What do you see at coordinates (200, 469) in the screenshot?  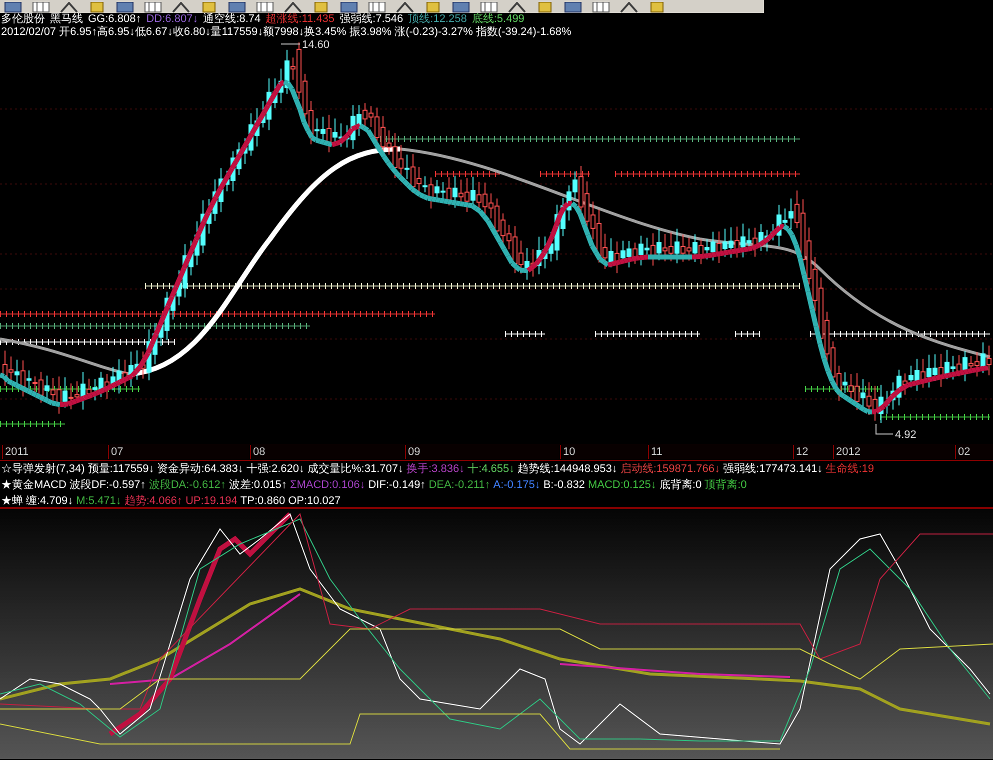 I see `indicator-reading: 资金异动:64.383↓` at bounding box center [200, 469].